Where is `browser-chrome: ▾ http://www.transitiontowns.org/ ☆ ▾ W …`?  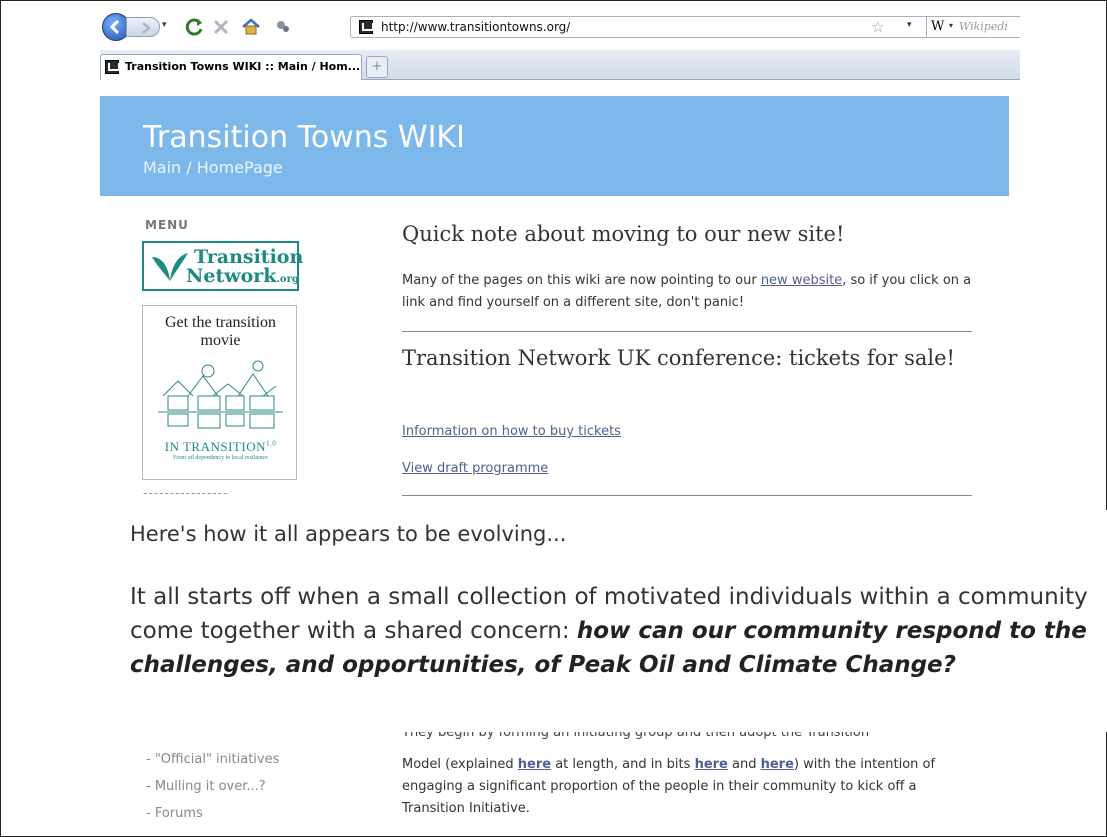
browser-chrome: ▾ http://www.transitiontowns.org/ ☆ ▾ W … is located at coordinates (560, 46).